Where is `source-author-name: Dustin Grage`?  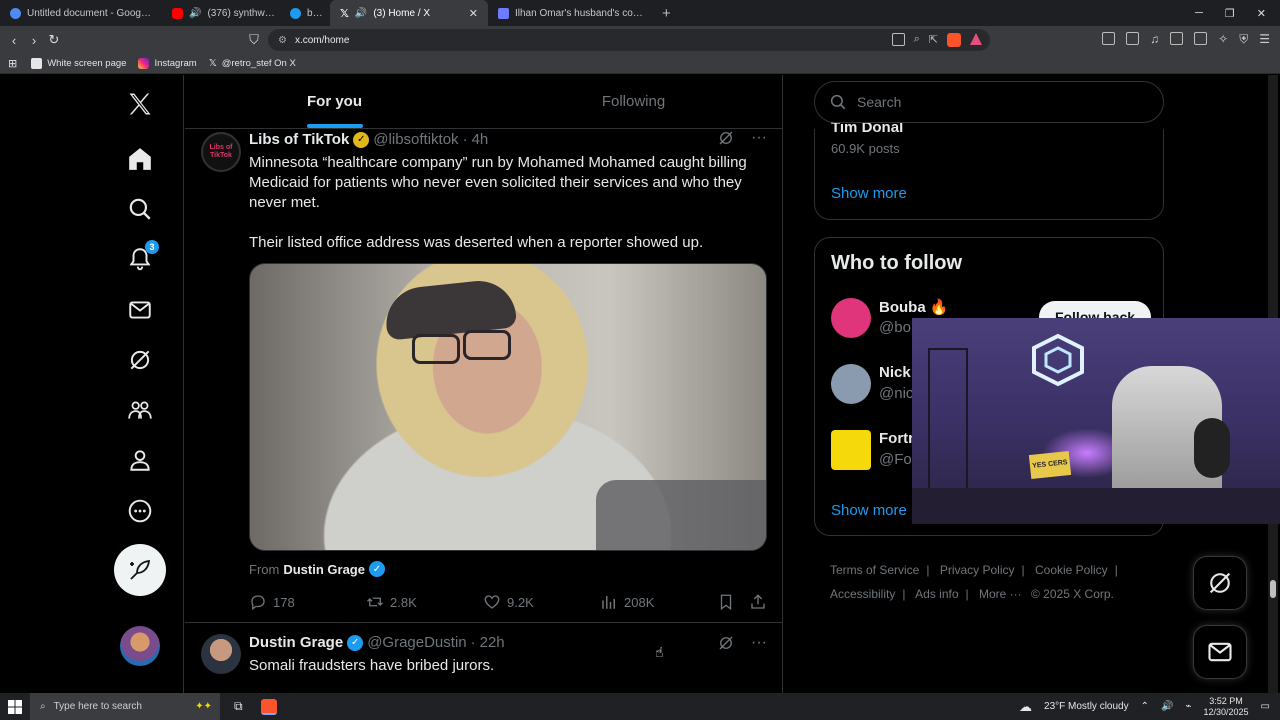 source-author-name: Dustin Grage is located at coordinates (324, 569).